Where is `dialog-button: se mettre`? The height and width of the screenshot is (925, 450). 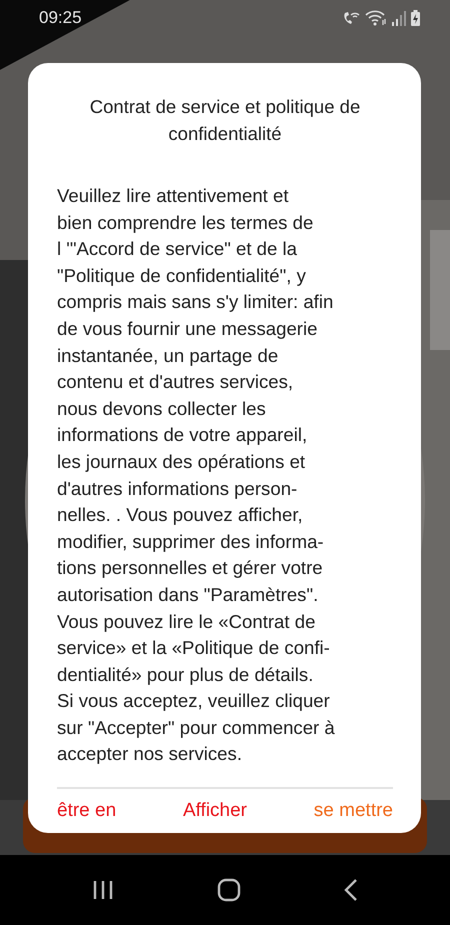 dialog-button: se mettre is located at coordinates (353, 811).